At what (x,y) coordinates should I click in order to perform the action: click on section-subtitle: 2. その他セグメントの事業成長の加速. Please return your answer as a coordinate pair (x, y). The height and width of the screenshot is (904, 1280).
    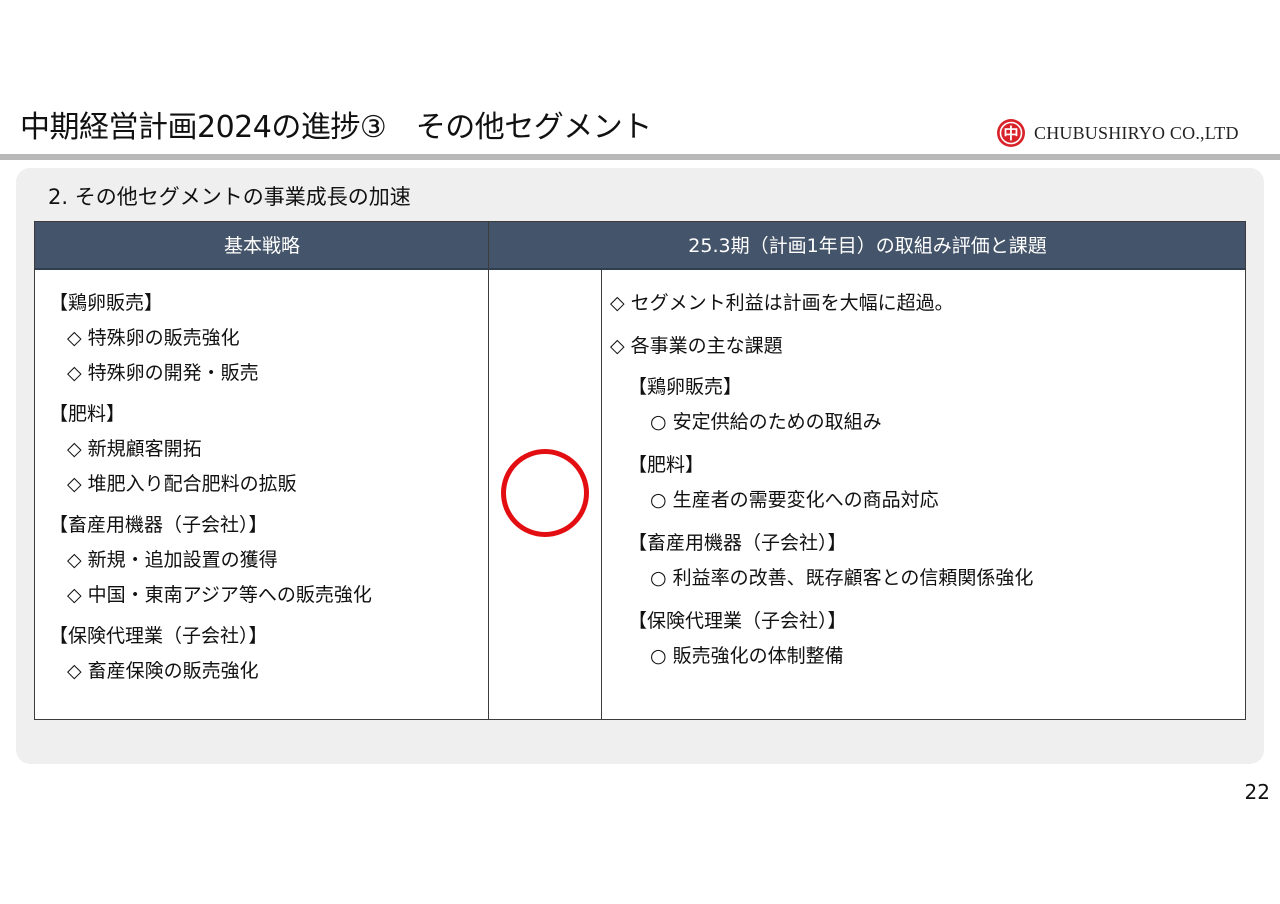
    Looking at the image, I should click on (229, 197).